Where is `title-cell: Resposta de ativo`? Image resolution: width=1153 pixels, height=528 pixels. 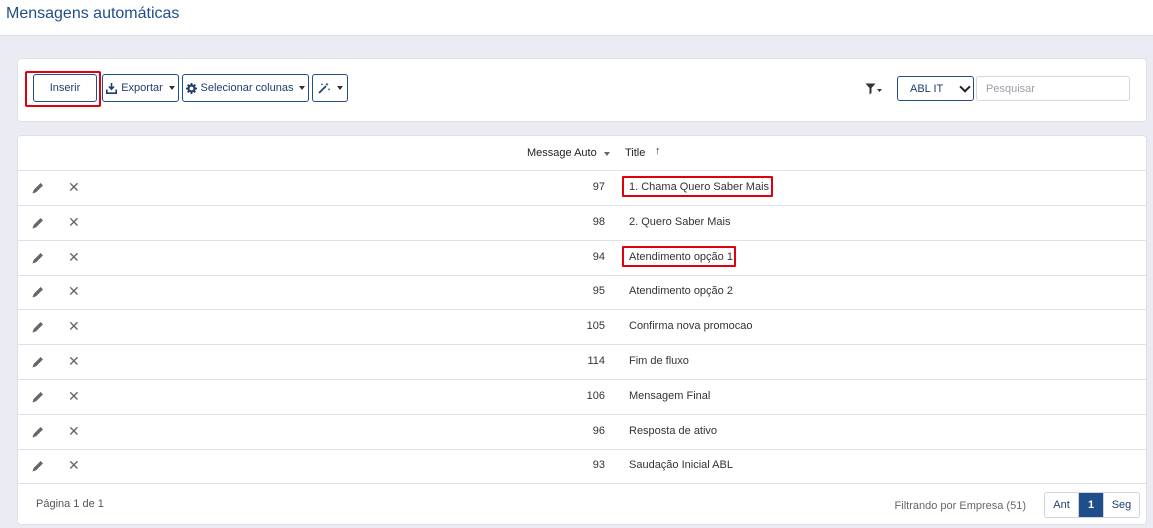 title-cell: Resposta de ativo is located at coordinates (673, 430).